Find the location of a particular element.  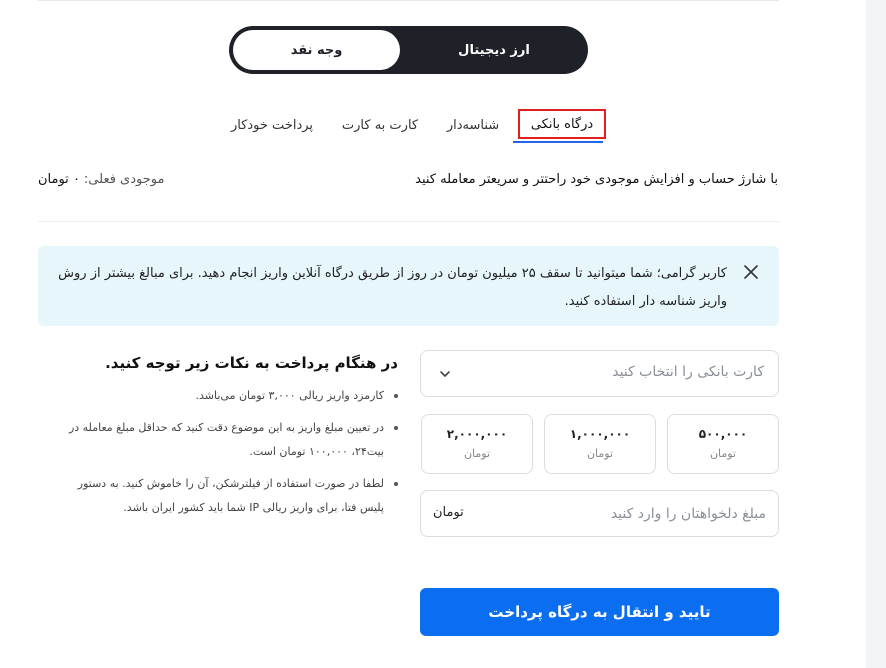

page-gutter is located at coordinates (876, 334).